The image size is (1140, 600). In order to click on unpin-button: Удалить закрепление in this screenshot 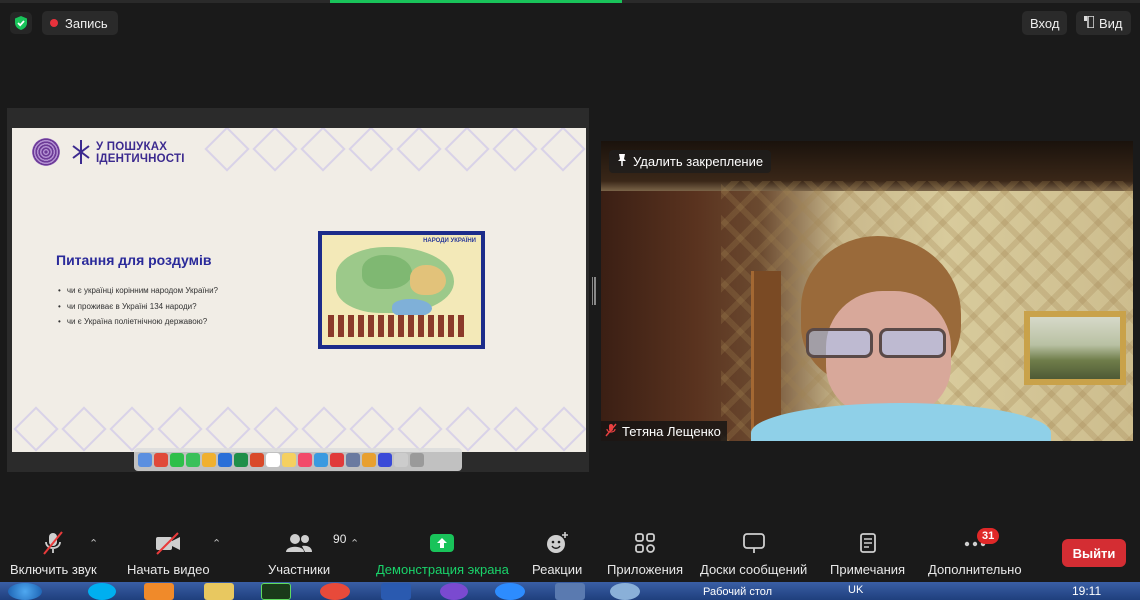, I will do `click(690, 161)`.